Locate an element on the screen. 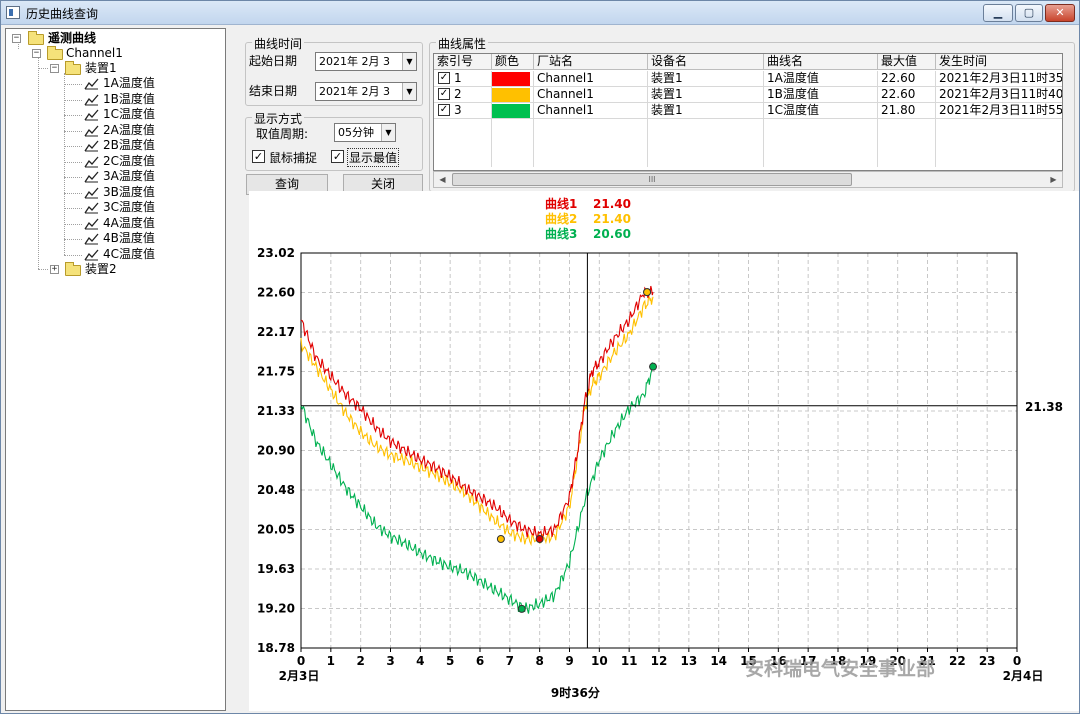 The height and width of the screenshot is (714, 1080). mouse-capture-checkbox: ✓ is located at coordinates (258, 156).